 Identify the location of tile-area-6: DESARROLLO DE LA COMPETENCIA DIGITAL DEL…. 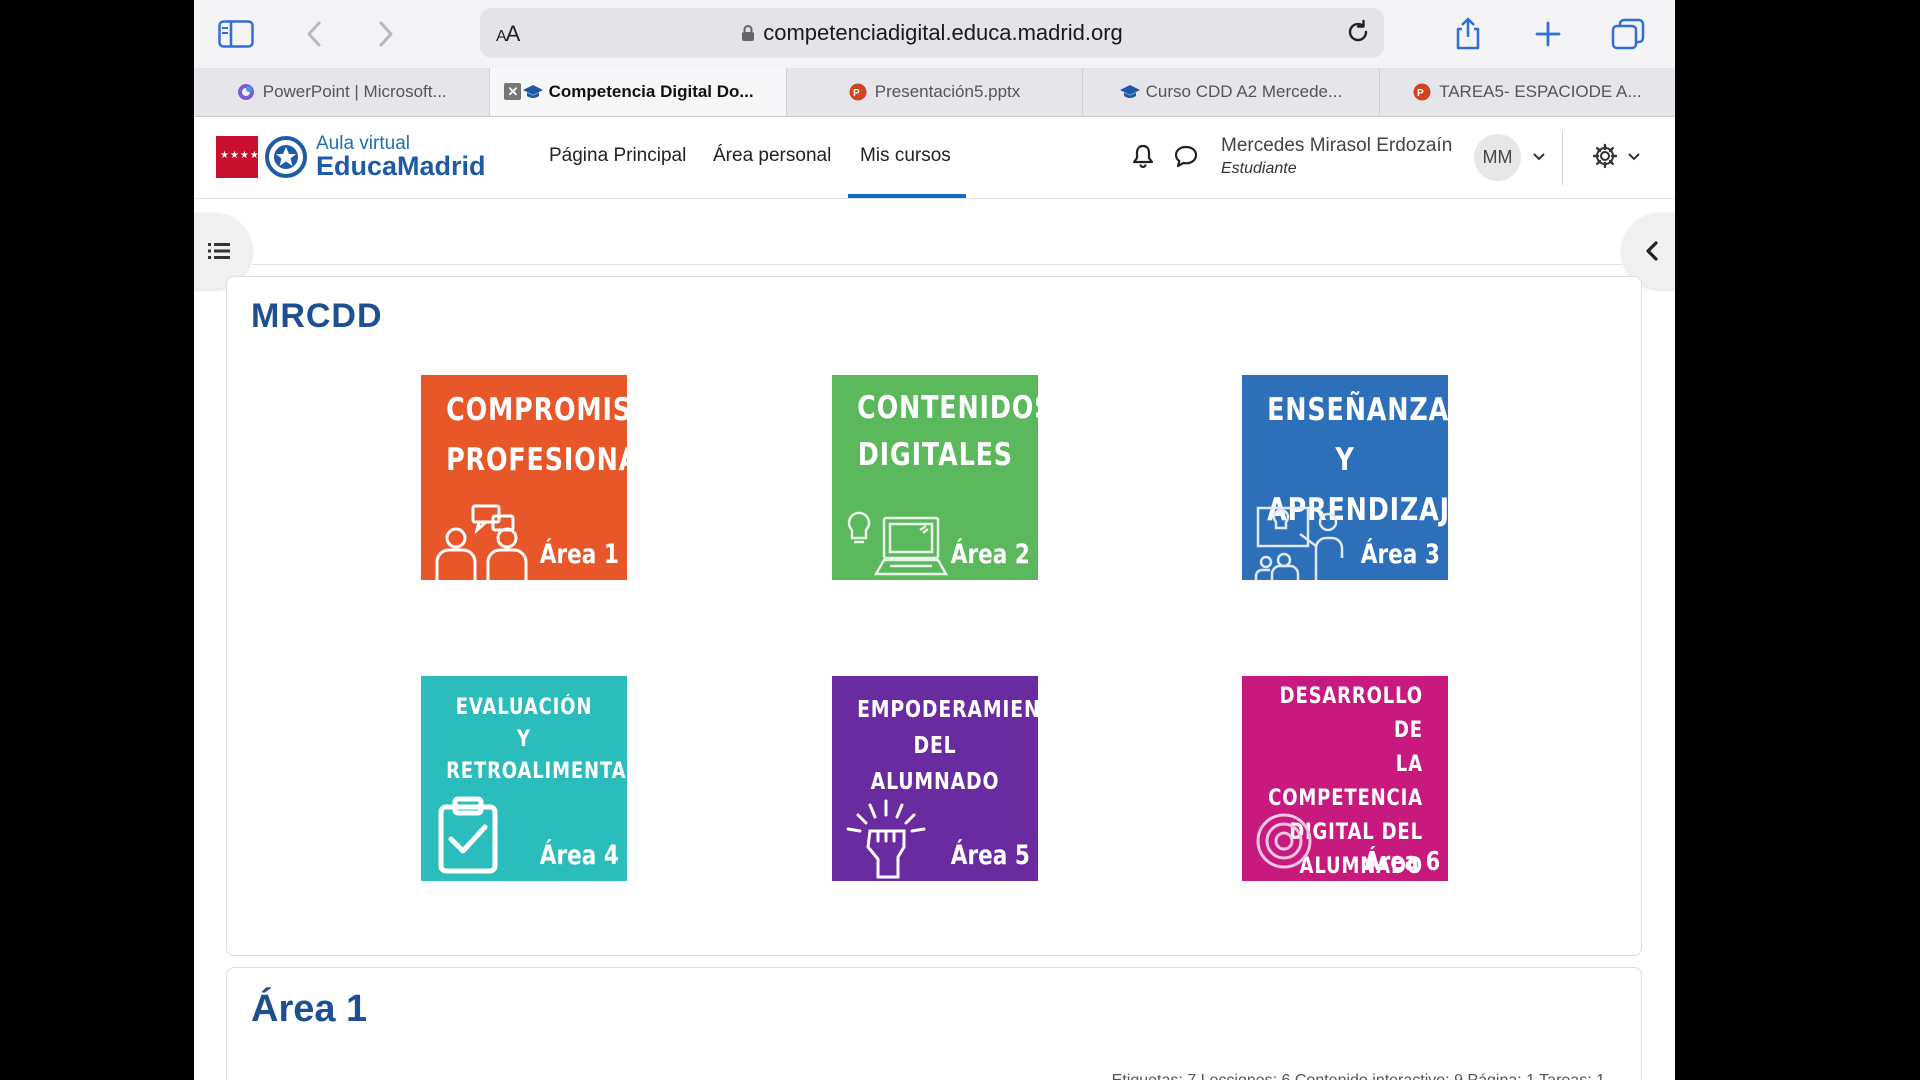
(1345, 778).